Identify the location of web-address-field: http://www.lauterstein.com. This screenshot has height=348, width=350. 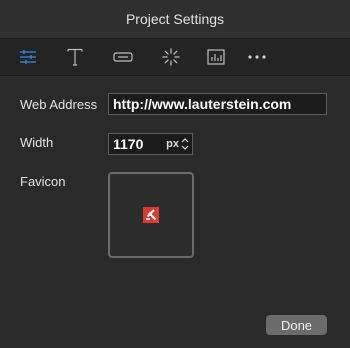
(217, 104).